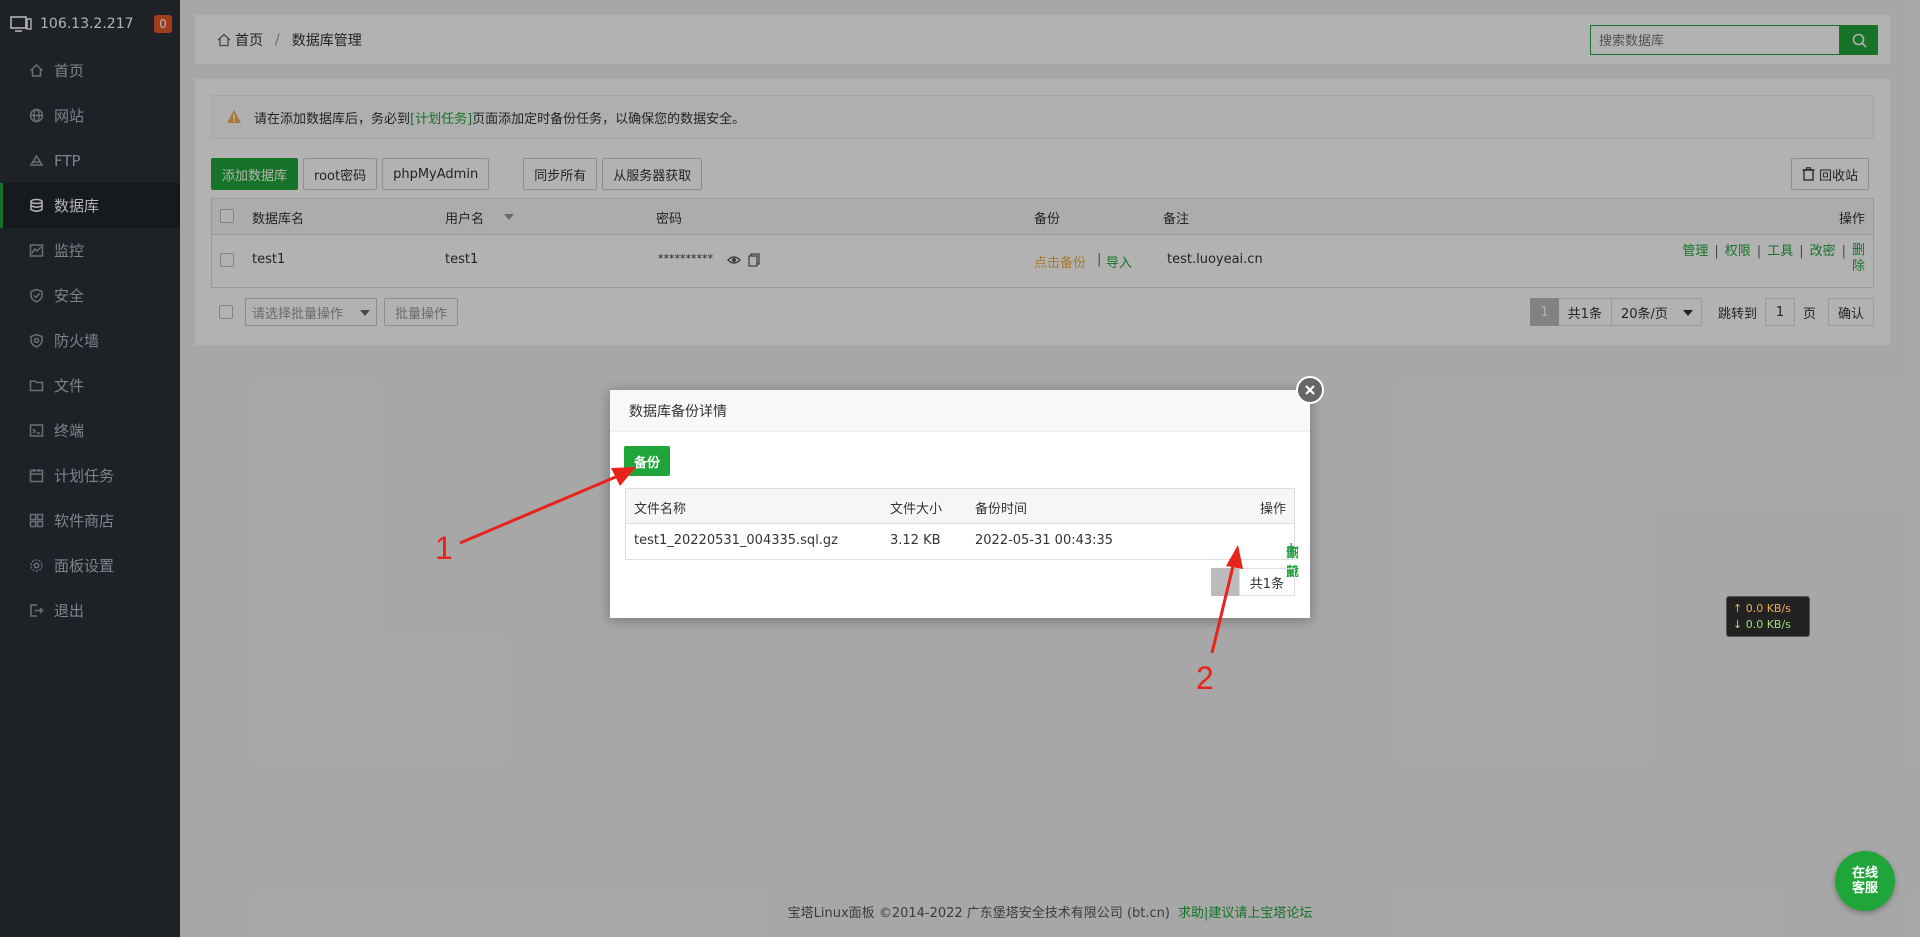 The image size is (1920, 937). I want to click on modal-pagination: 共1条, so click(1252, 582).